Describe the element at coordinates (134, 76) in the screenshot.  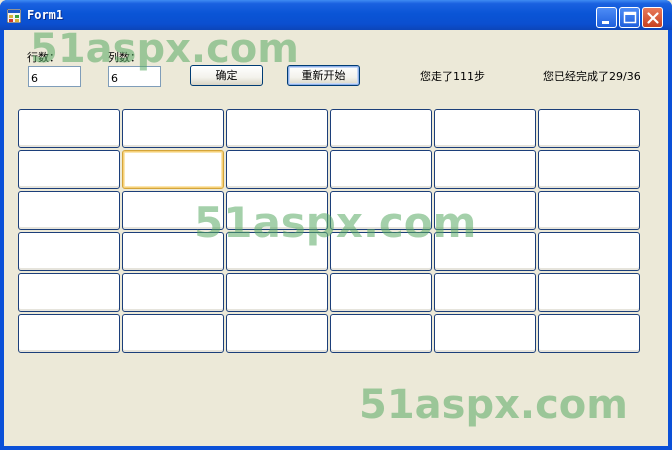
I see `cols-input` at that location.